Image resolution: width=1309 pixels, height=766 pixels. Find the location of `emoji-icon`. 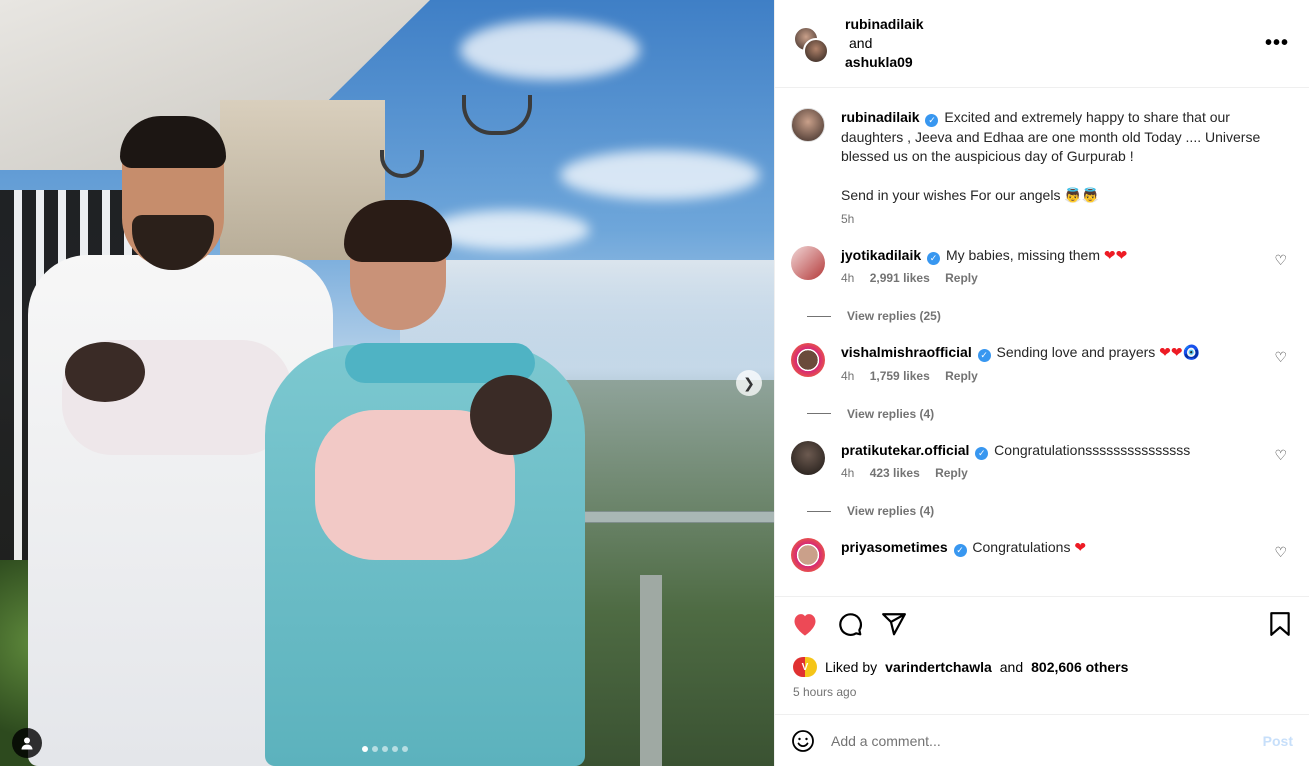

emoji-icon is located at coordinates (803, 741).